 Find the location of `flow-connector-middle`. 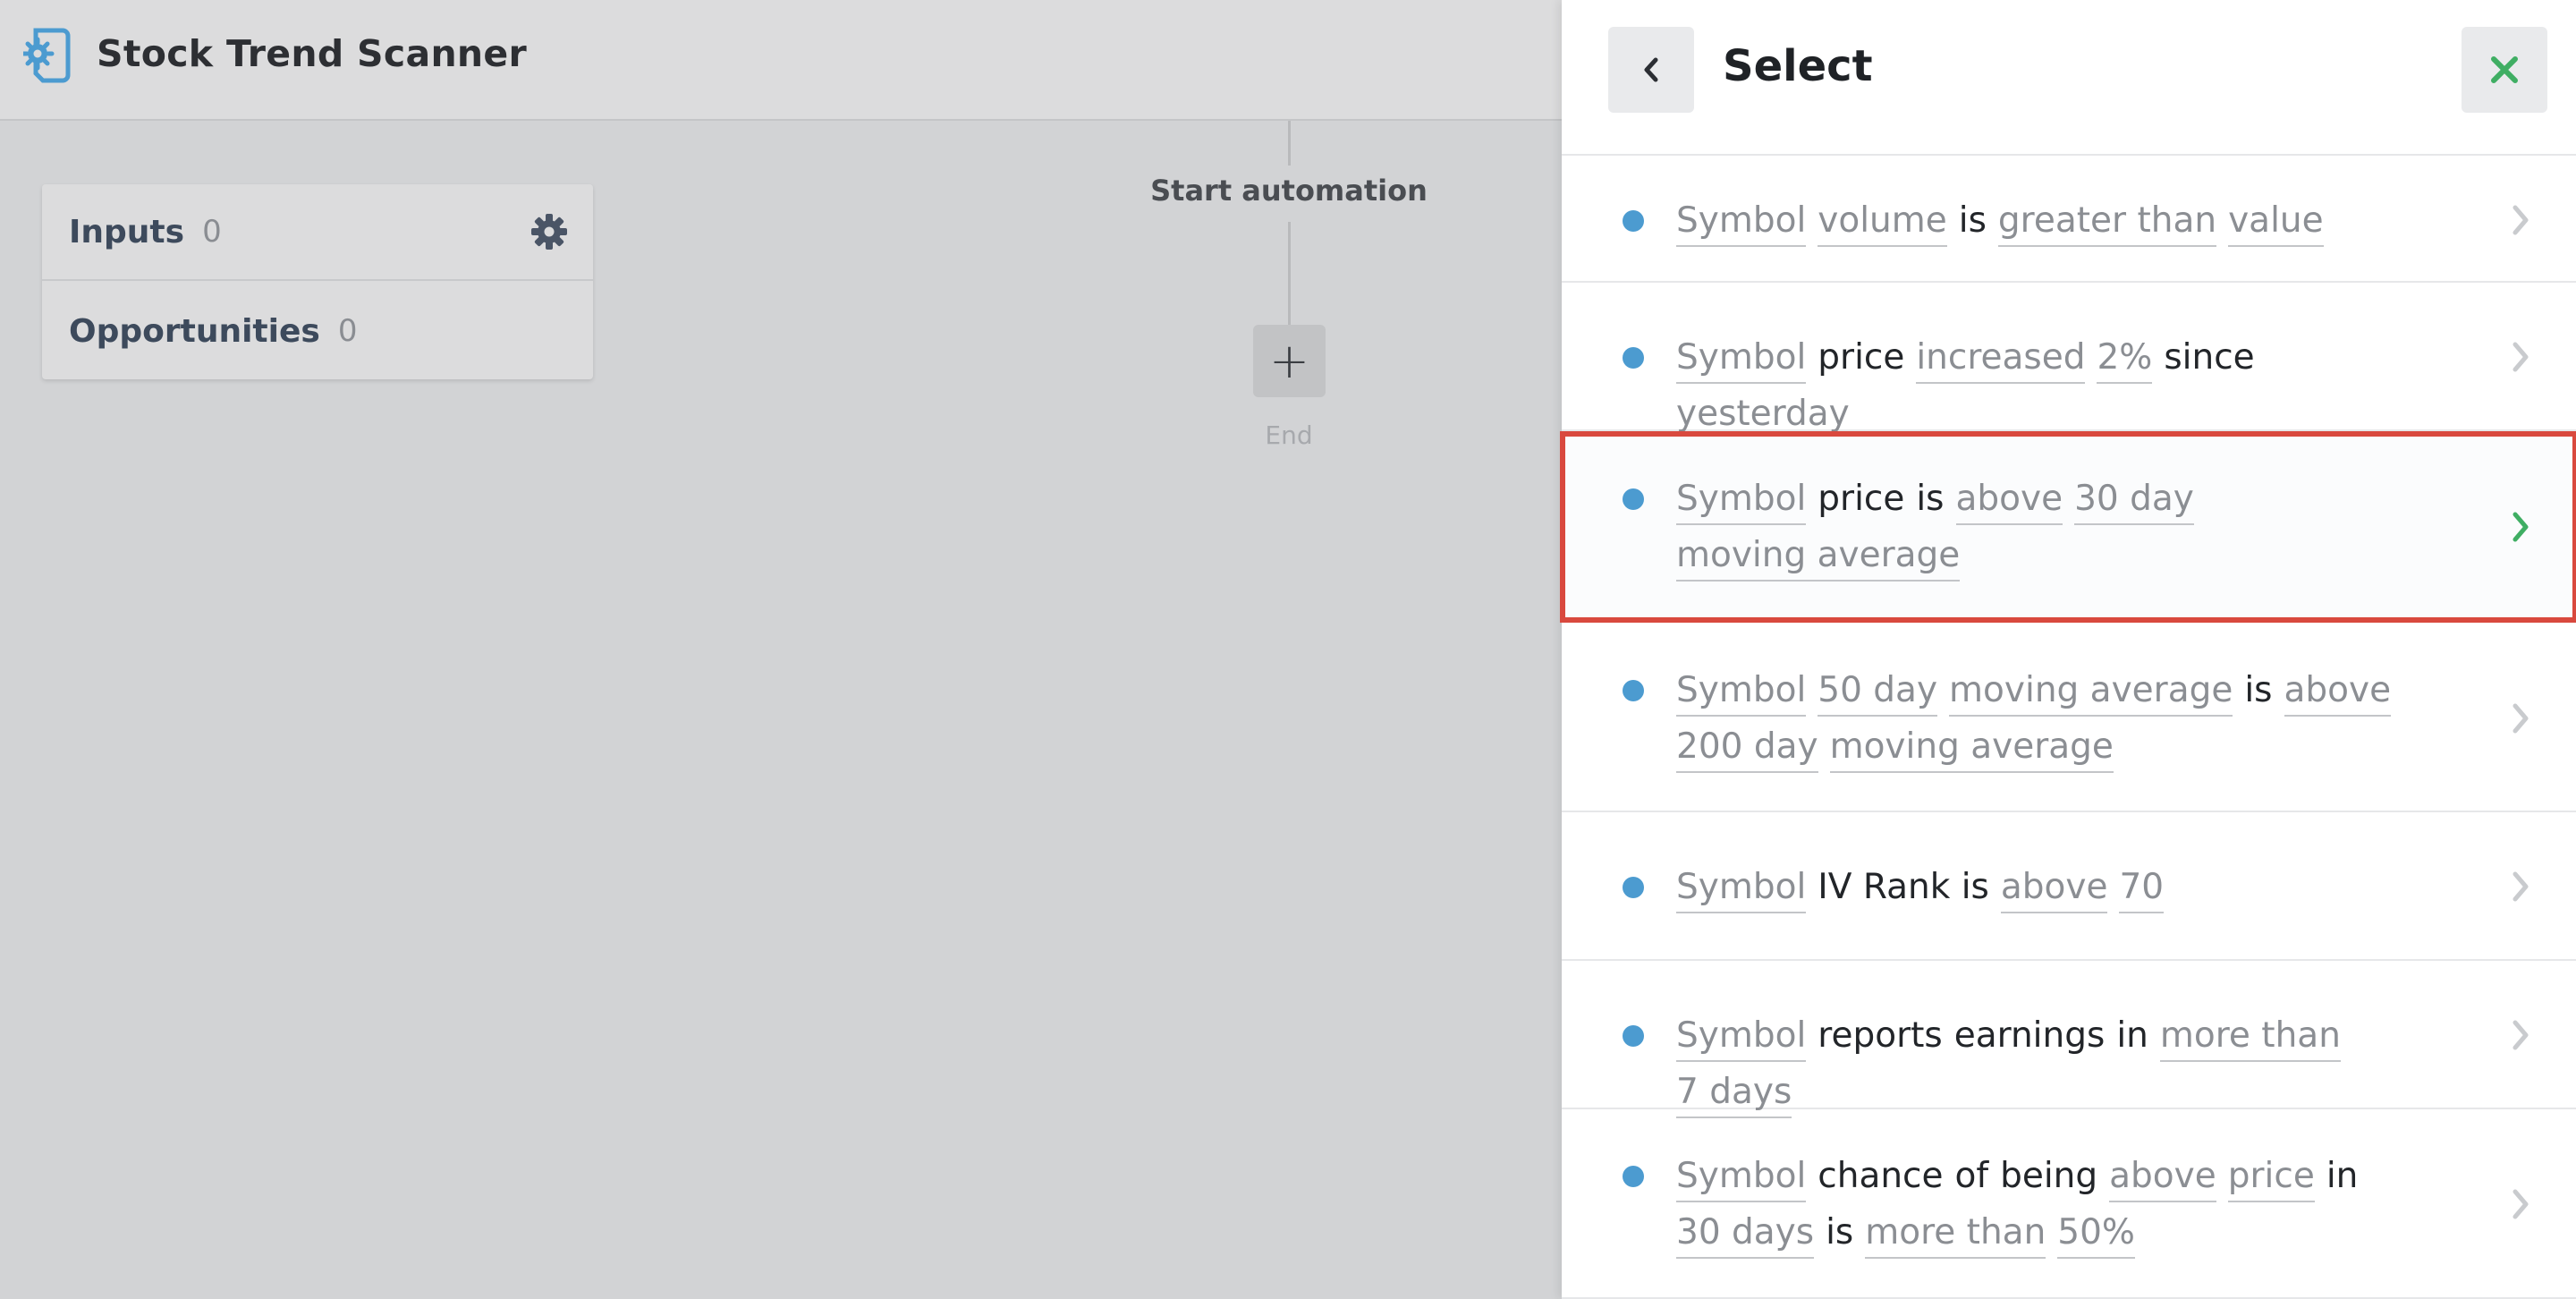

flow-connector-middle is located at coordinates (1289, 273).